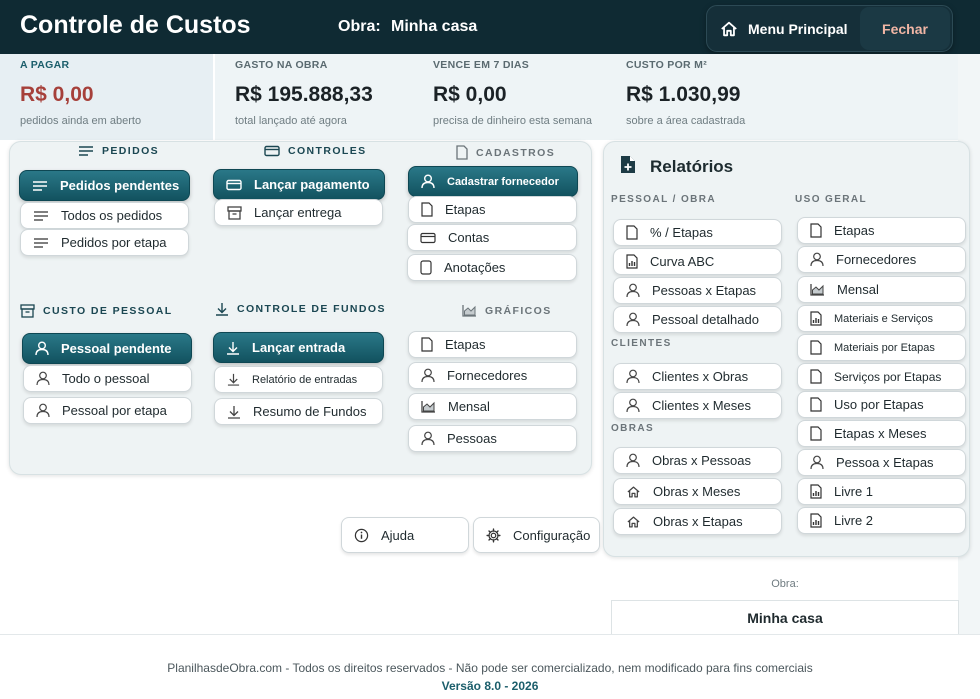  I want to click on grafico-etapas-button: Etapas, so click(492, 344).